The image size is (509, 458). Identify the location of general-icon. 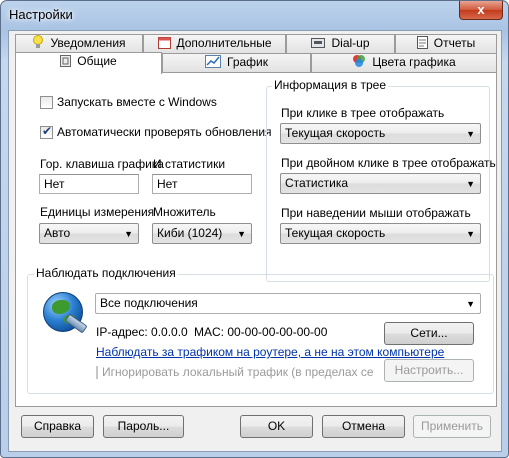
(66, 63).